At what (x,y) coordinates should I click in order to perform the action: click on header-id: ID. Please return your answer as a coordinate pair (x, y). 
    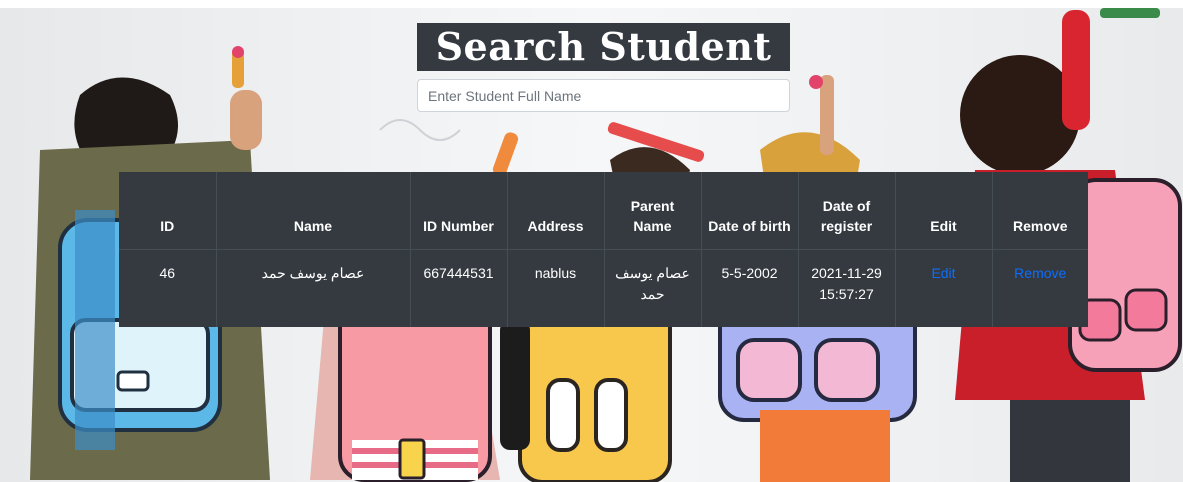
    Looking at the image, I should click on (168, 211).